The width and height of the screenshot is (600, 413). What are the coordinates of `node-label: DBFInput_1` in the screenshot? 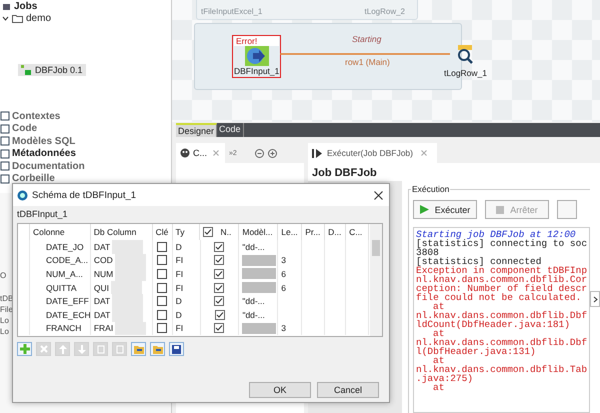 It's located at (257, 71).